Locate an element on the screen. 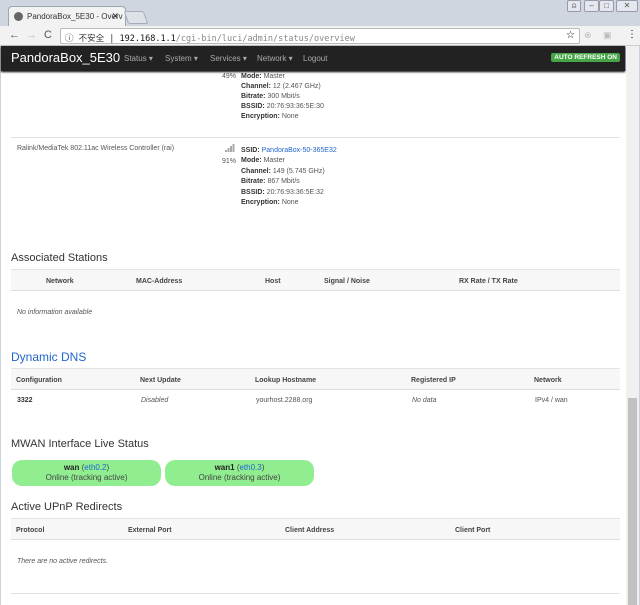  reload-icon: C is located at coordinates (48, 35).